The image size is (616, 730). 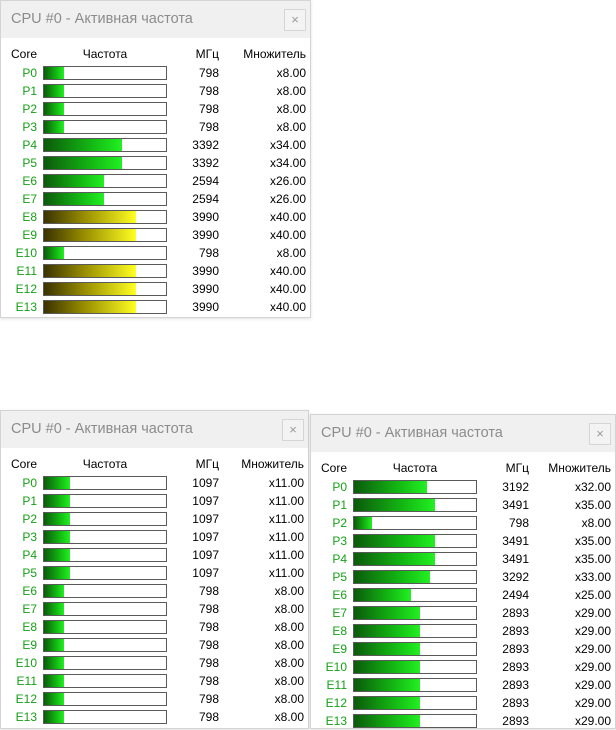 What do you see at coordinates (29, 591) in the screenshot?
I see `core-label: E6` at bounding box center [29, 591].